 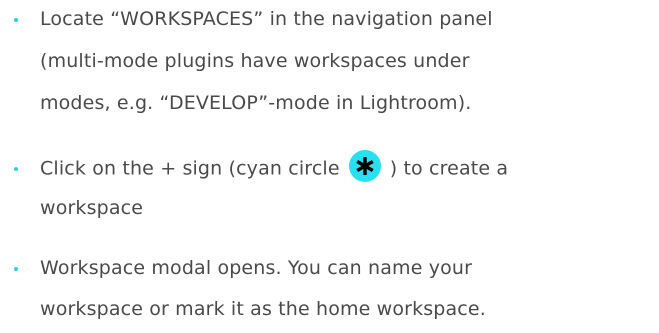 I want to click on asterisk-glyph, so click(x=365, y=166).